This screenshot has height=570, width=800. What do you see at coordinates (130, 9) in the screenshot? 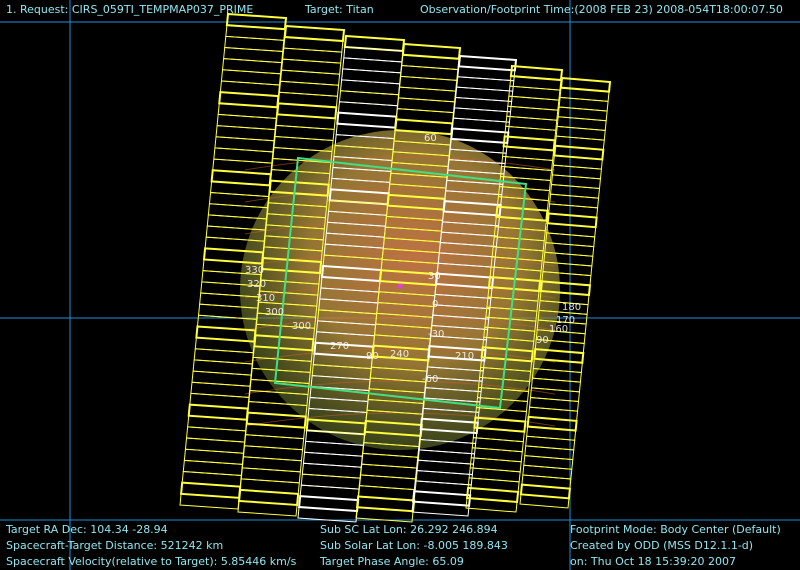
I see `request-label: 1. Request: CIRS_059TI_TEMPMAP037_PRIME` at bounding box center [130, 9].